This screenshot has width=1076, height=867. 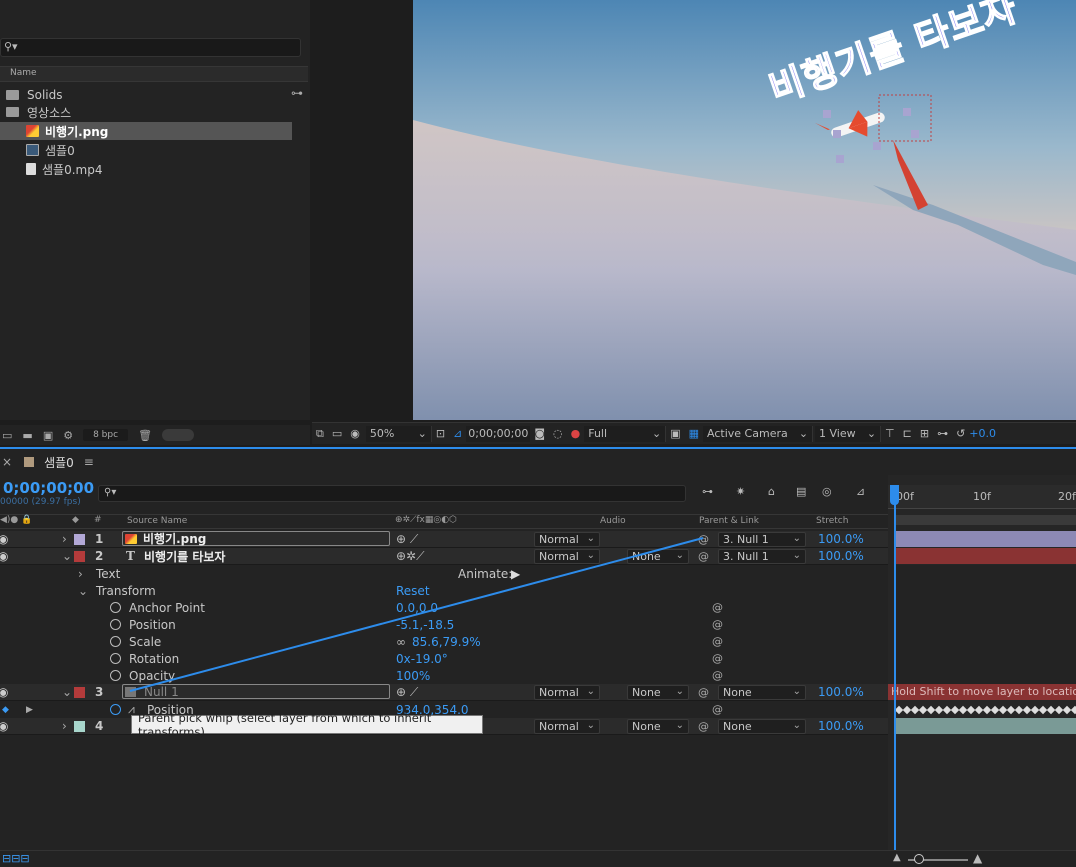 What do you see at coordinates (416, 614) in the screenshot?
I see `pick-whip-line` at bounding box center [416, 614].